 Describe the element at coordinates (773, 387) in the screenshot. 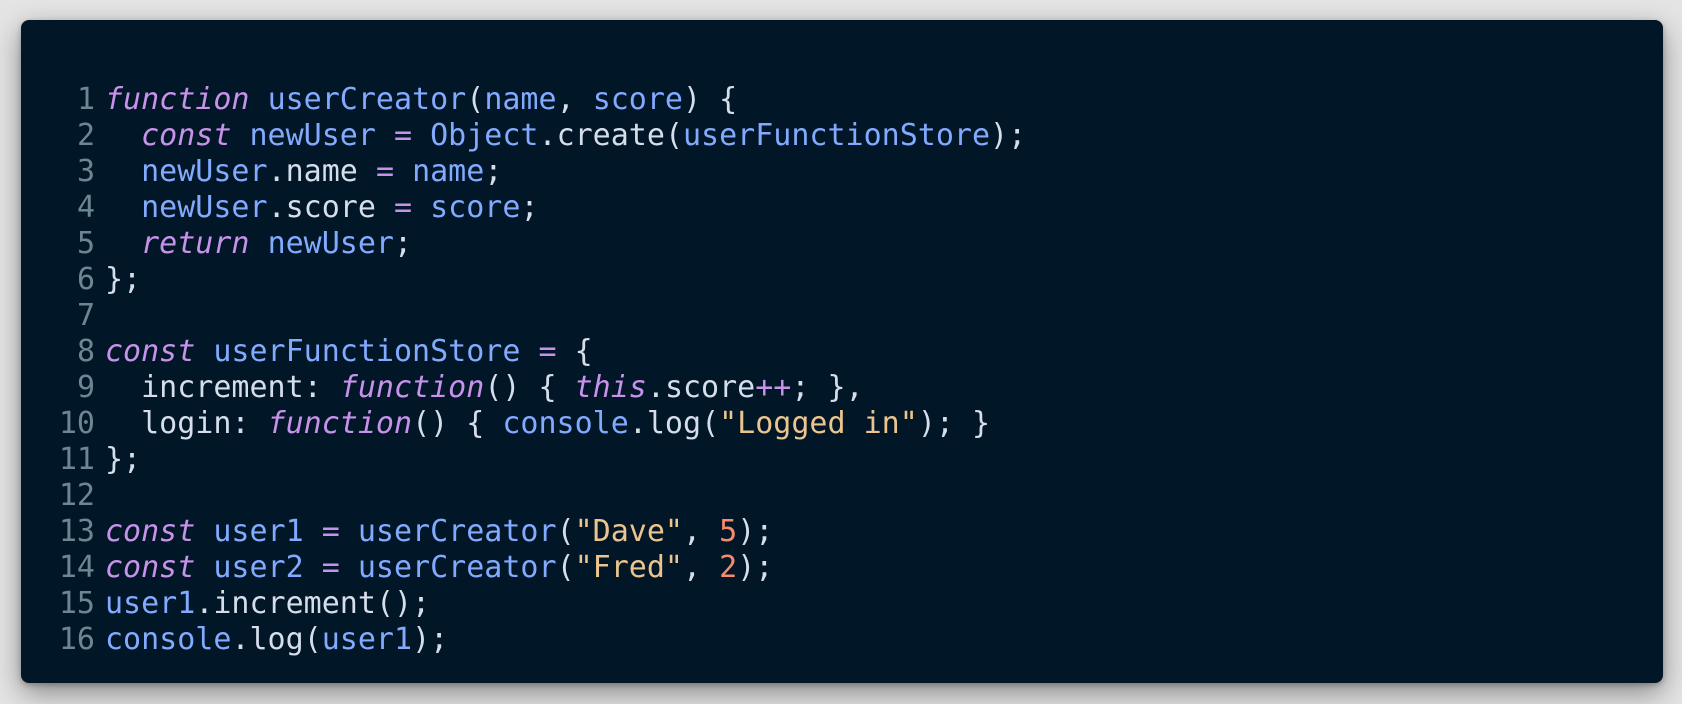

I see `code-token: ++` at that location.